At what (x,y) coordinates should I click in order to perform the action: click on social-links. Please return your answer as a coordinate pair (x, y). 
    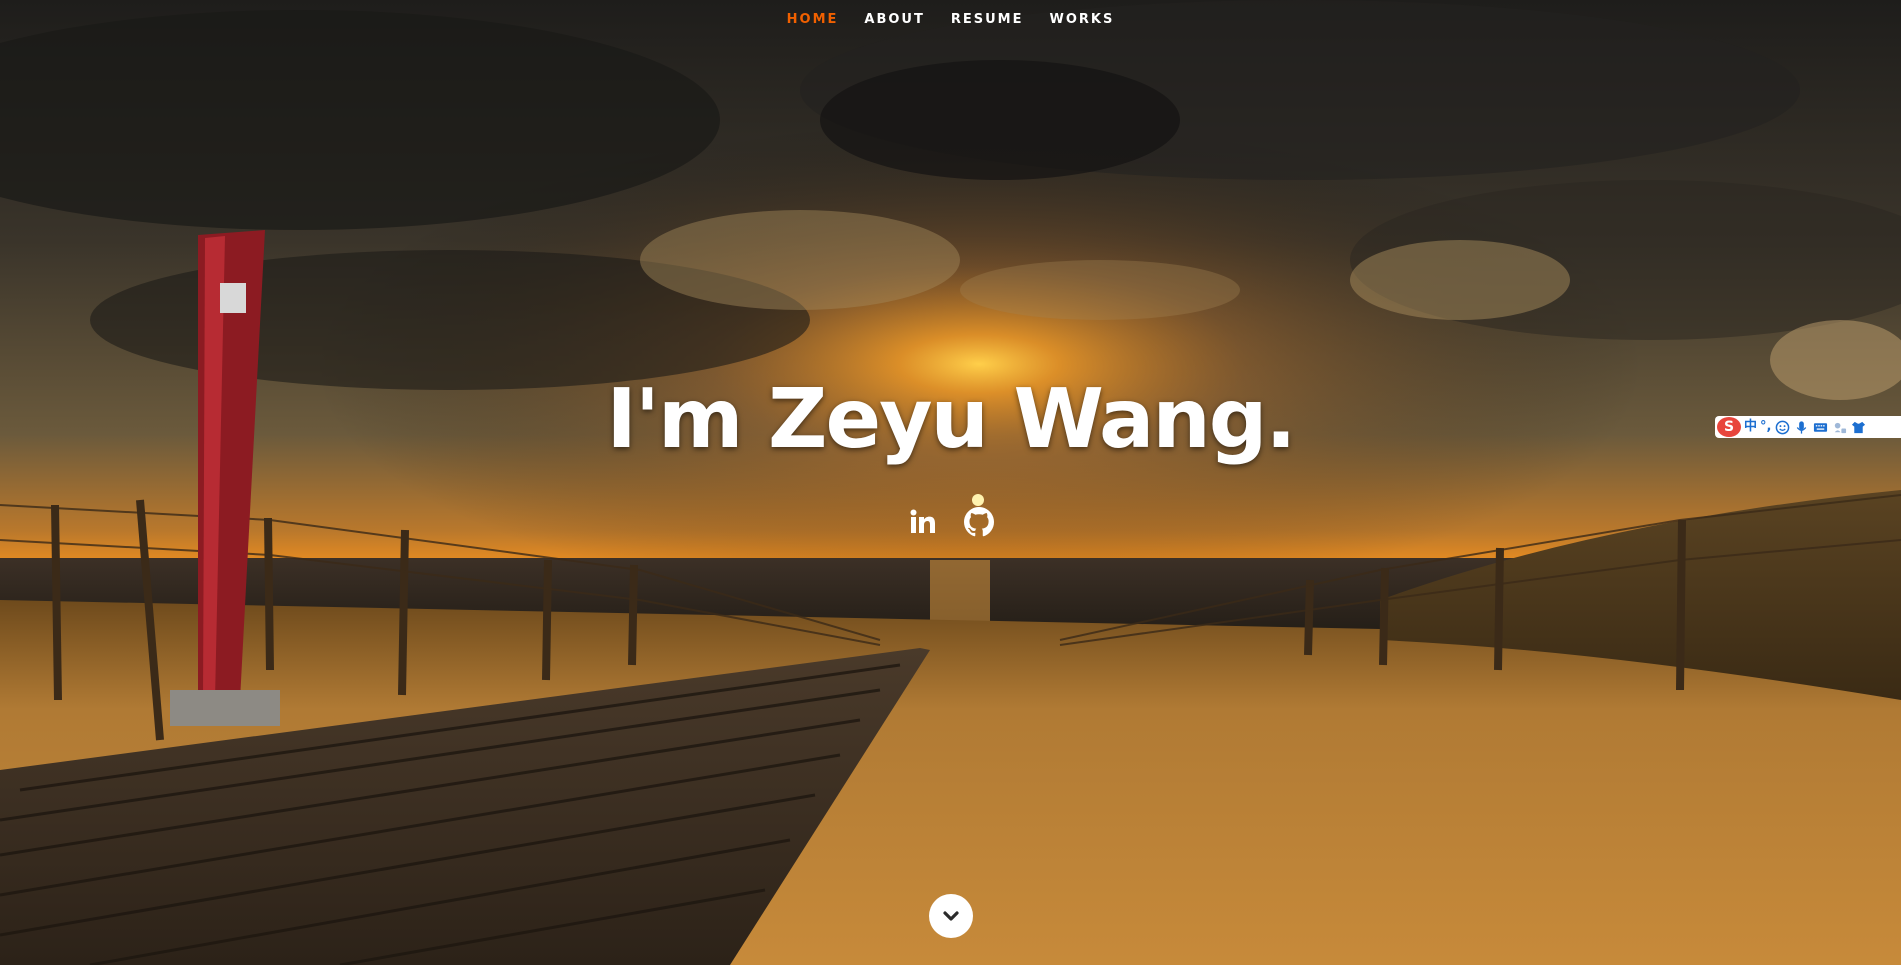
    Looking at the image, I should click on (950, 522).